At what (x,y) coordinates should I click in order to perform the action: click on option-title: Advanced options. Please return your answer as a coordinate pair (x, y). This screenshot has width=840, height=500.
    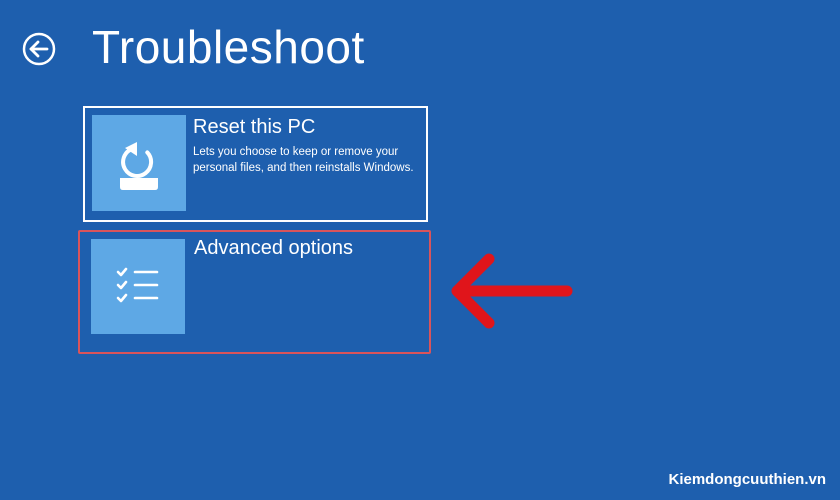
    Looking at the image, I should click on (274, 248).